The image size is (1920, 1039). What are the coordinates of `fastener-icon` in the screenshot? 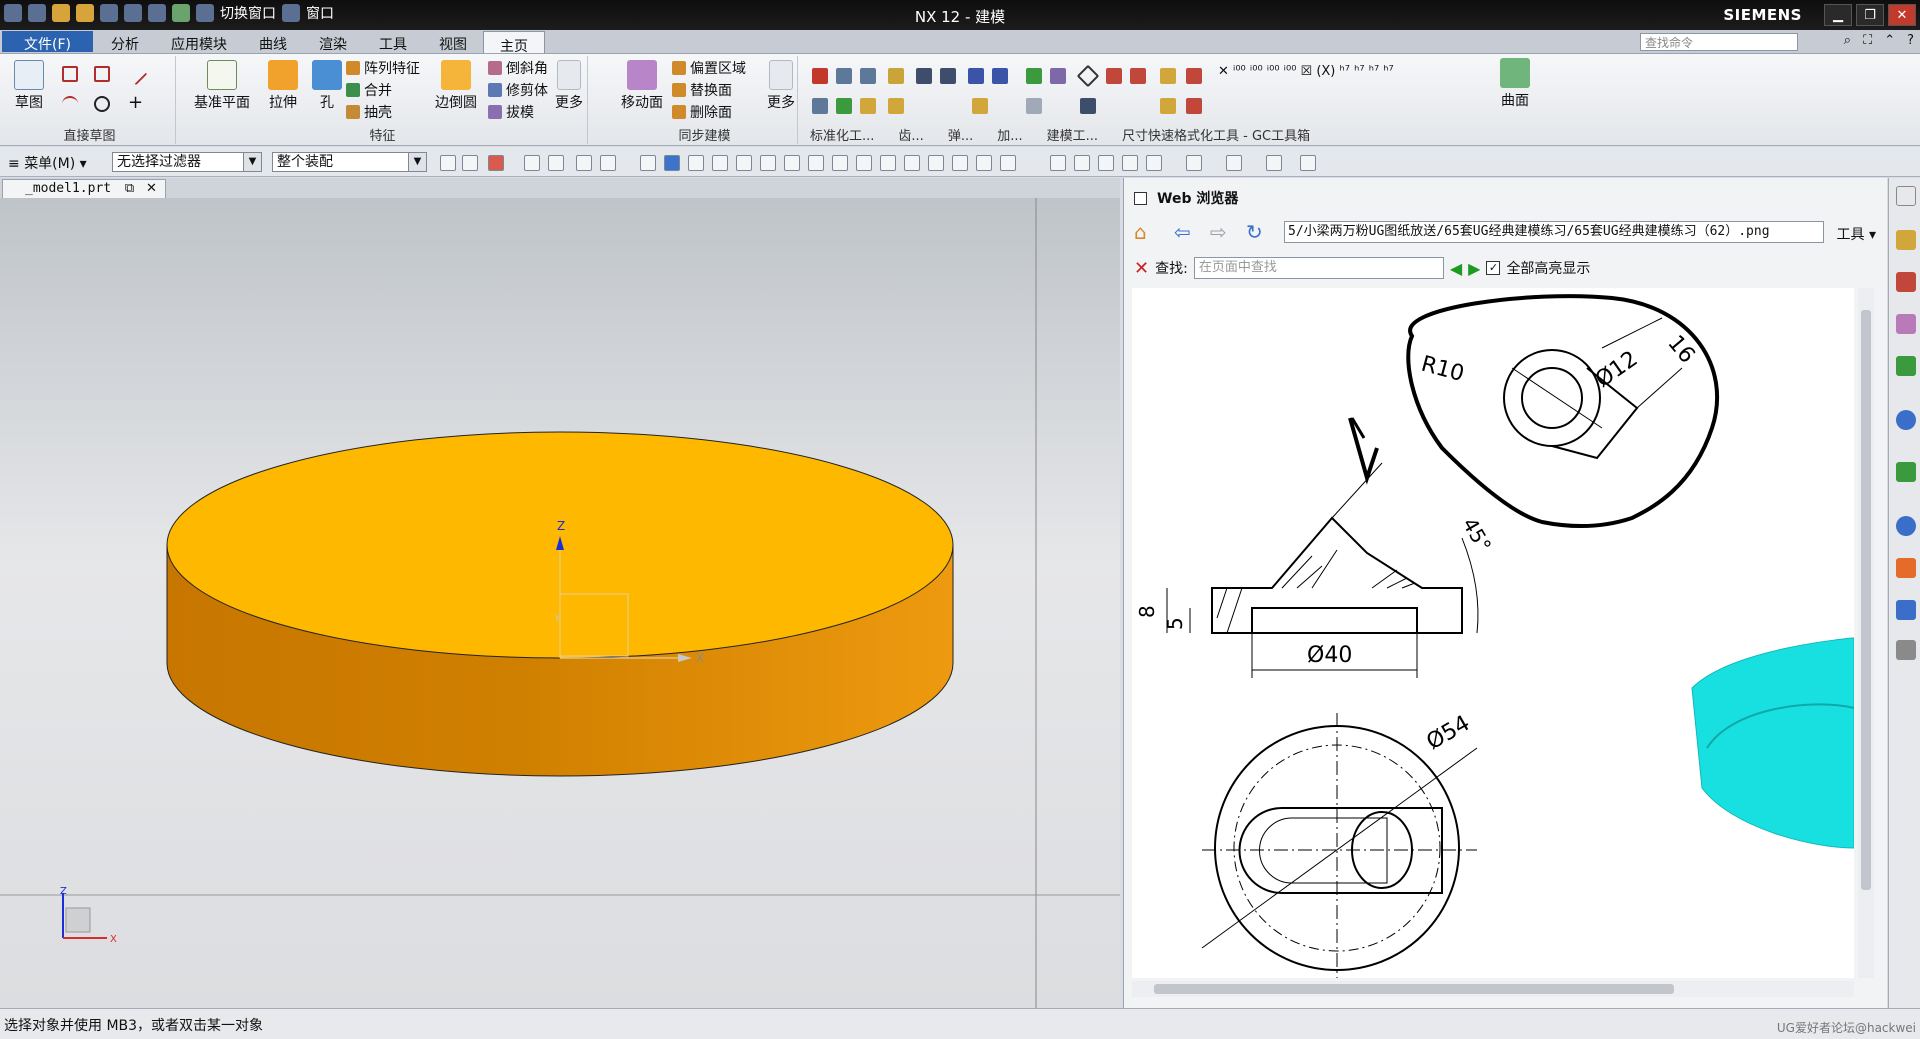 It's located at (896, 76).